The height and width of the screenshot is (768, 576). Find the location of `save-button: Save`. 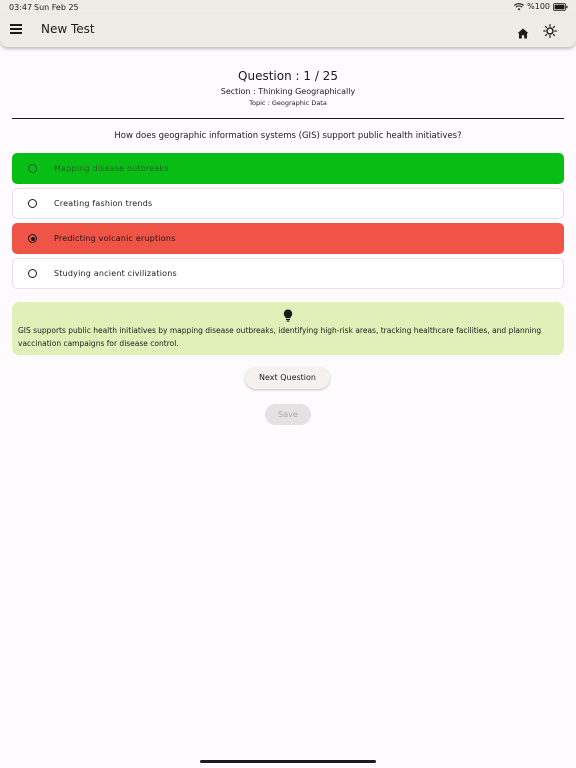

save-button: Save is located at coordinates (288, 414).